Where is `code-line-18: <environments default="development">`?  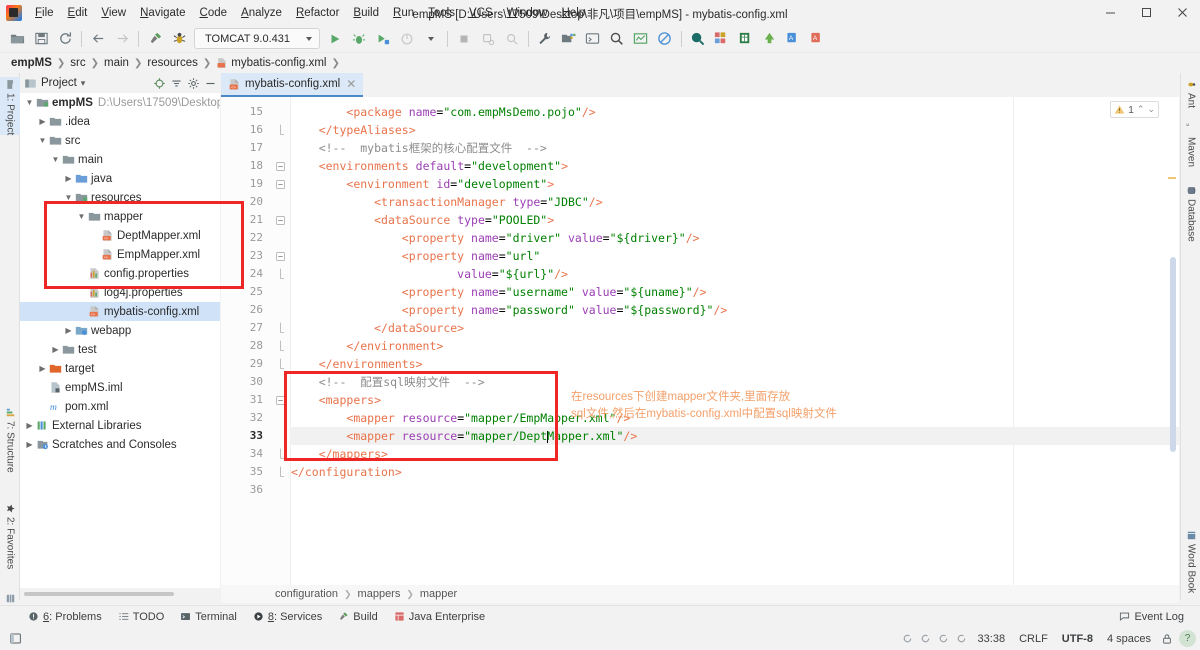
code-line-18: <environments default="development"> is located at coordinates (735, 166).